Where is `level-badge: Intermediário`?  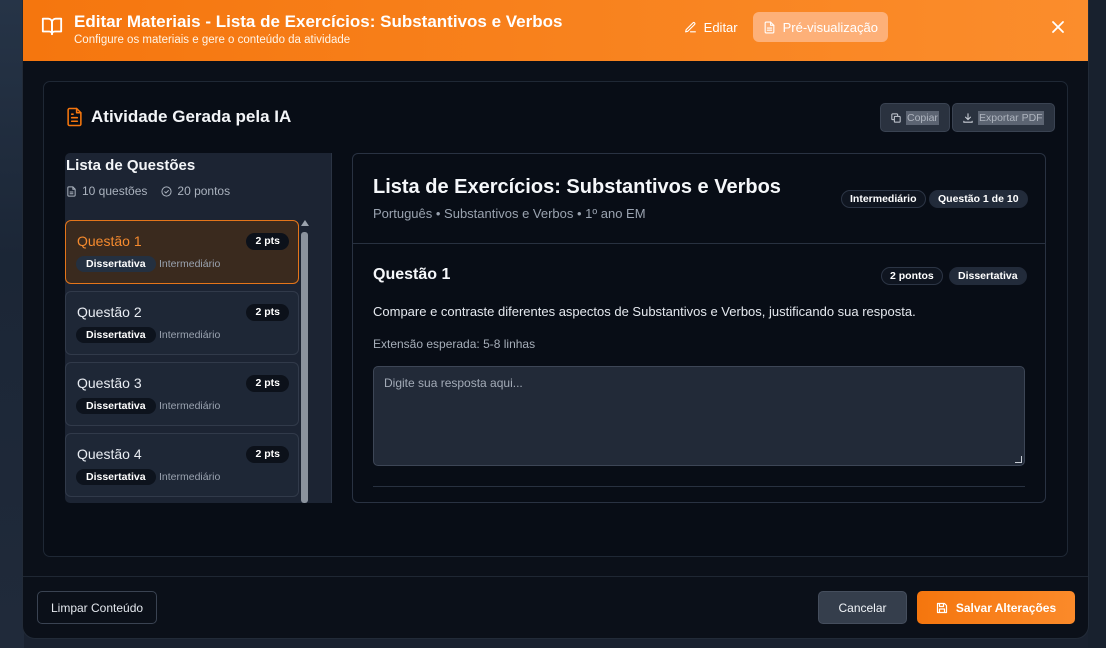 level-badge: Intermediário is located at coordinates (883, 199).